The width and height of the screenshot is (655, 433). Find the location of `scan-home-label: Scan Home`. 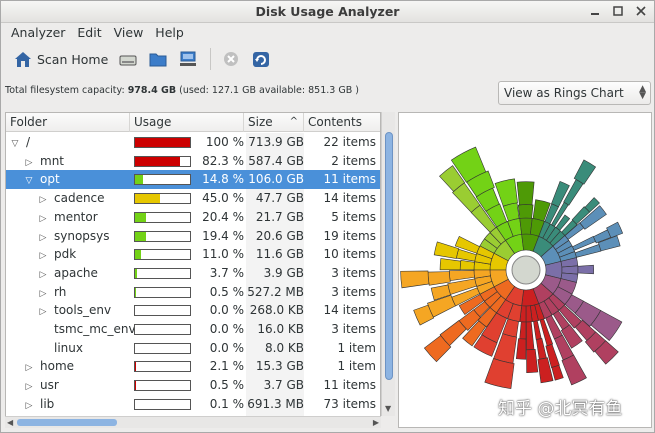

scan-home-label: Scan Home is located at coordinates (73, 59).